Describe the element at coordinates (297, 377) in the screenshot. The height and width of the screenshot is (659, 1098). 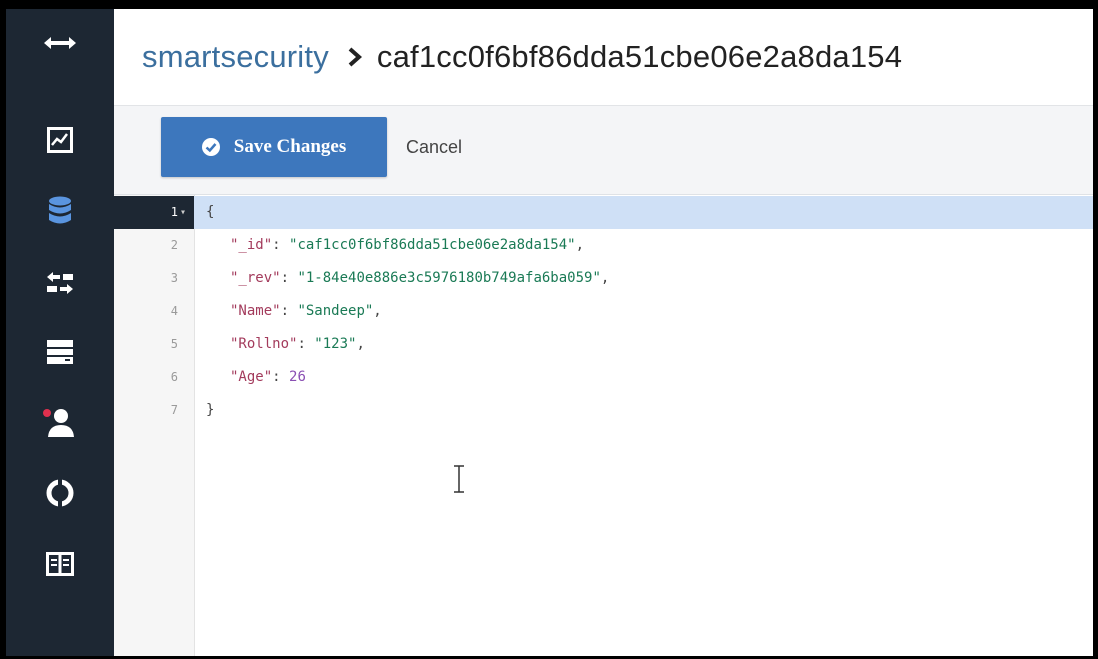
I see `json-value: 26` at that location.